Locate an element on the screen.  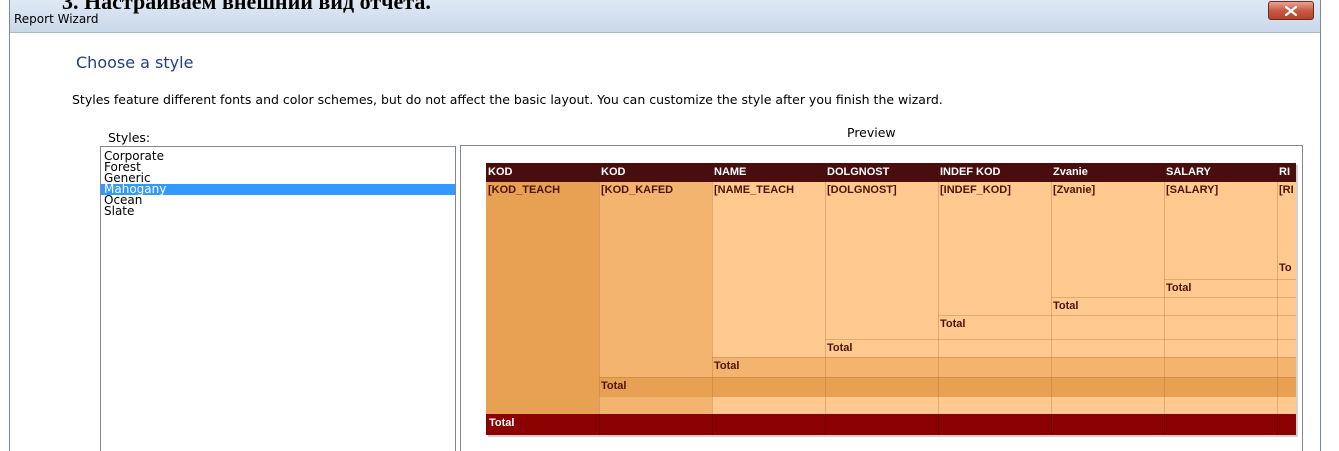
preview-field-cell: [INDEF_KOD] is located at coordinates (975, 190).